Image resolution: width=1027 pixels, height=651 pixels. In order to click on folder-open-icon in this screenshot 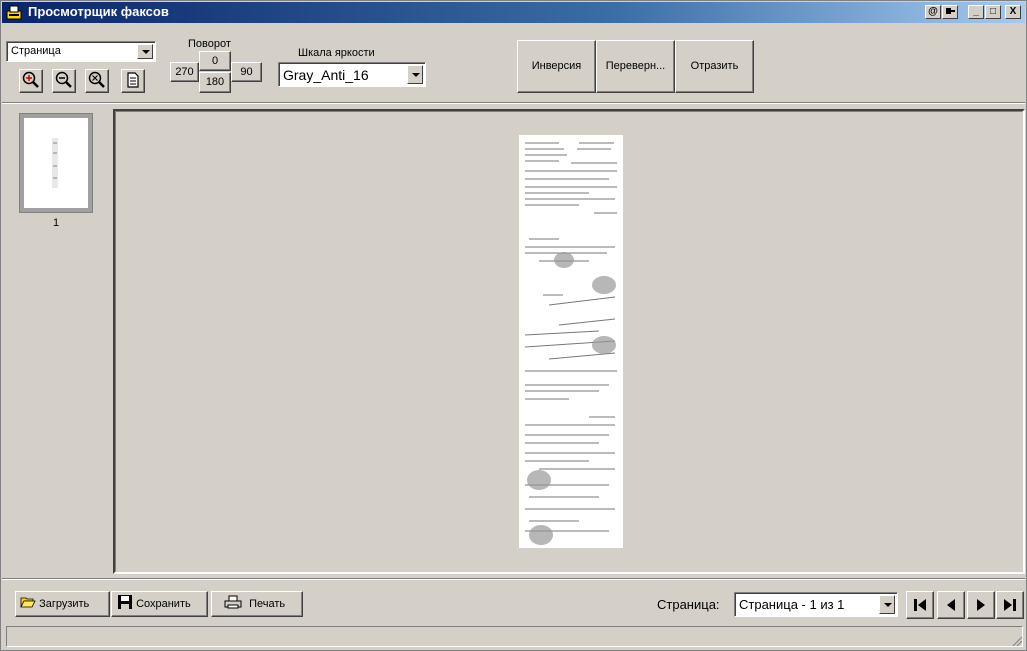, I will do `click(28, 602)`.